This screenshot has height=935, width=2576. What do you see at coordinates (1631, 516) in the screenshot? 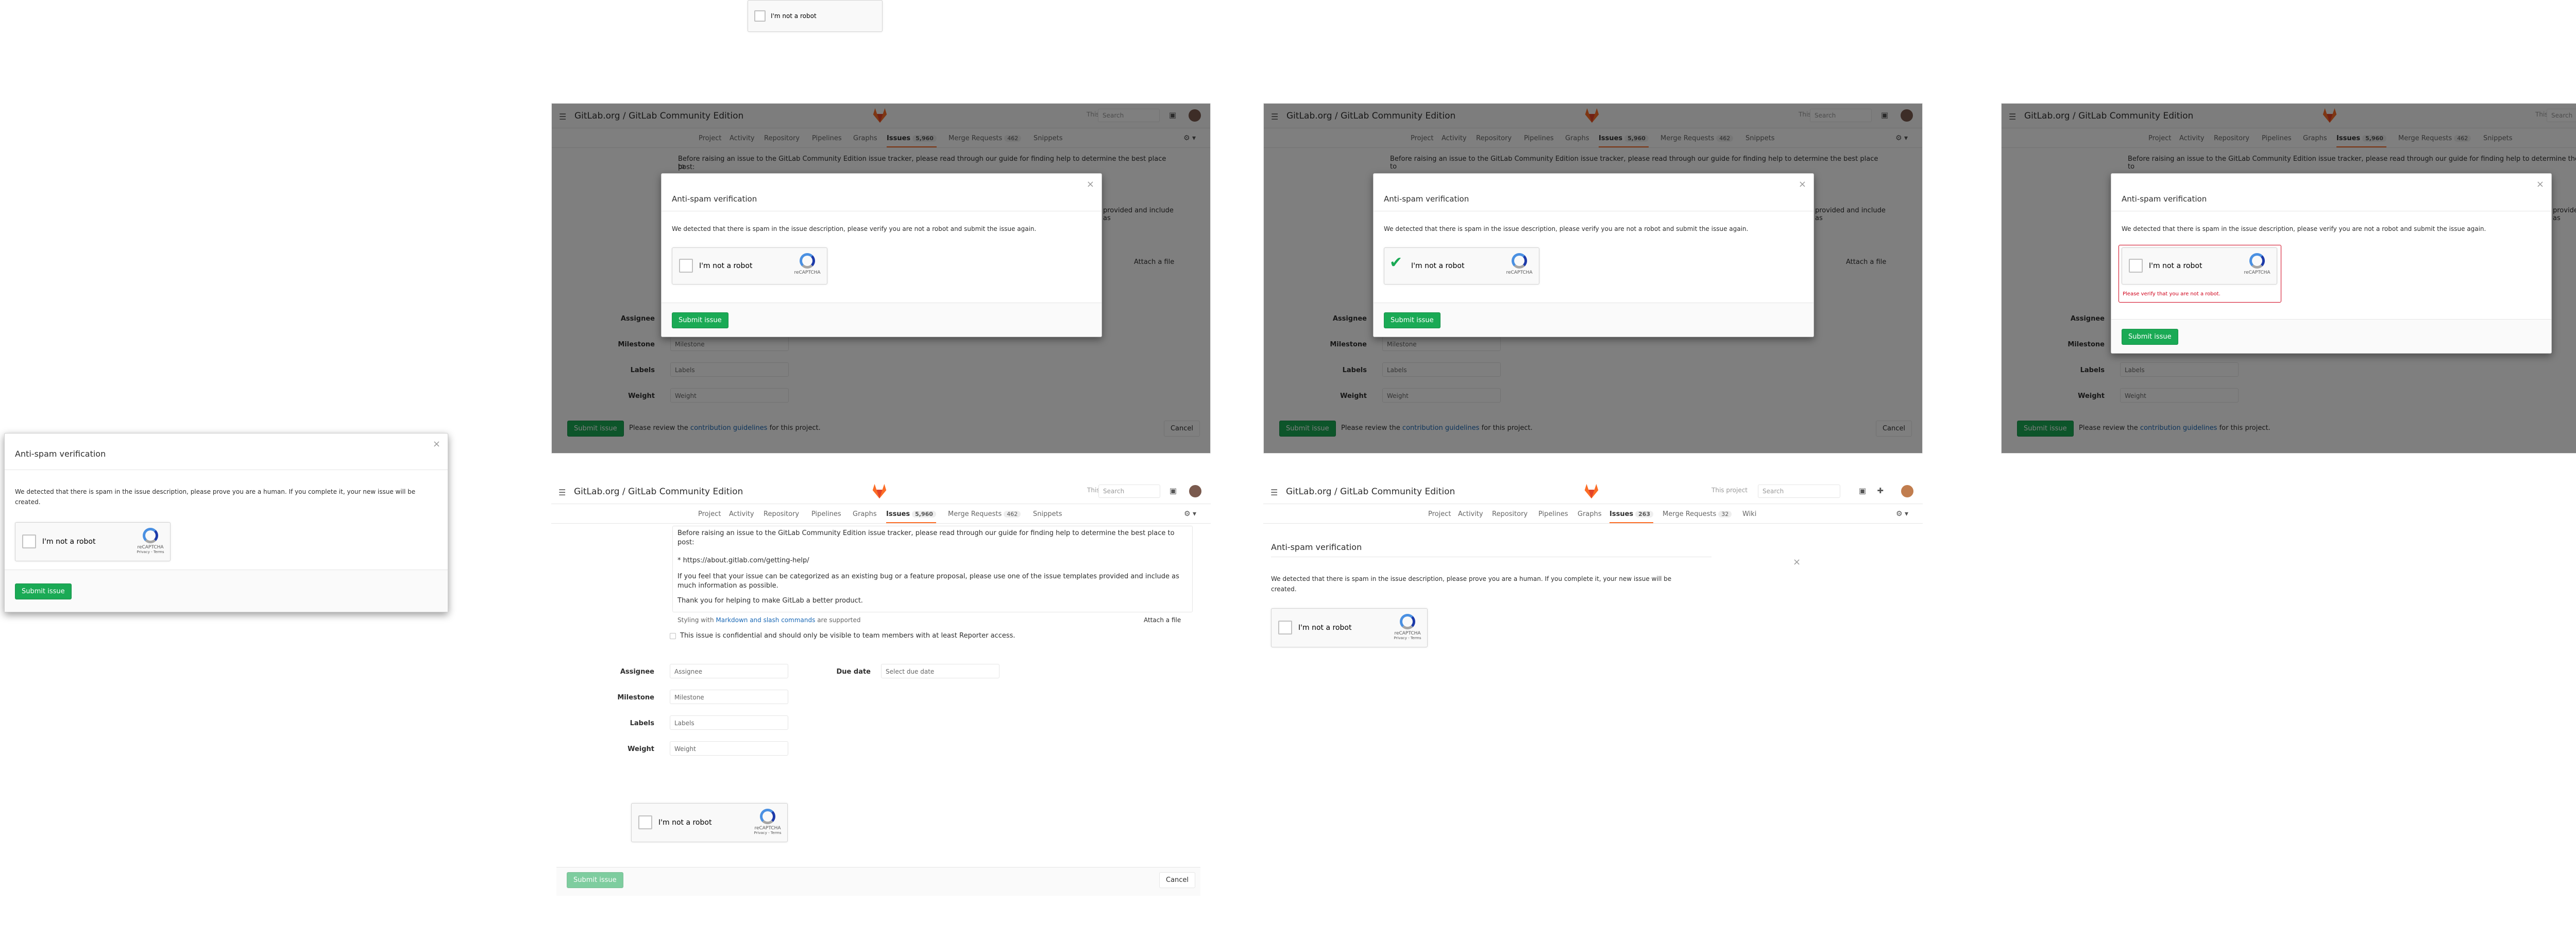
I see `tab-issues: Issues 263` at bounding box center [1631, 516].